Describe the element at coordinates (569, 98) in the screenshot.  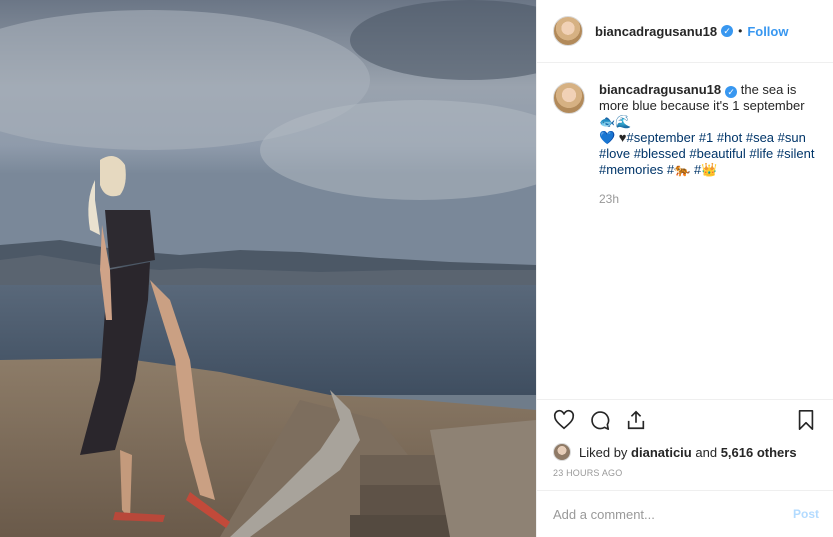
I see `caption-avatar` at that location.